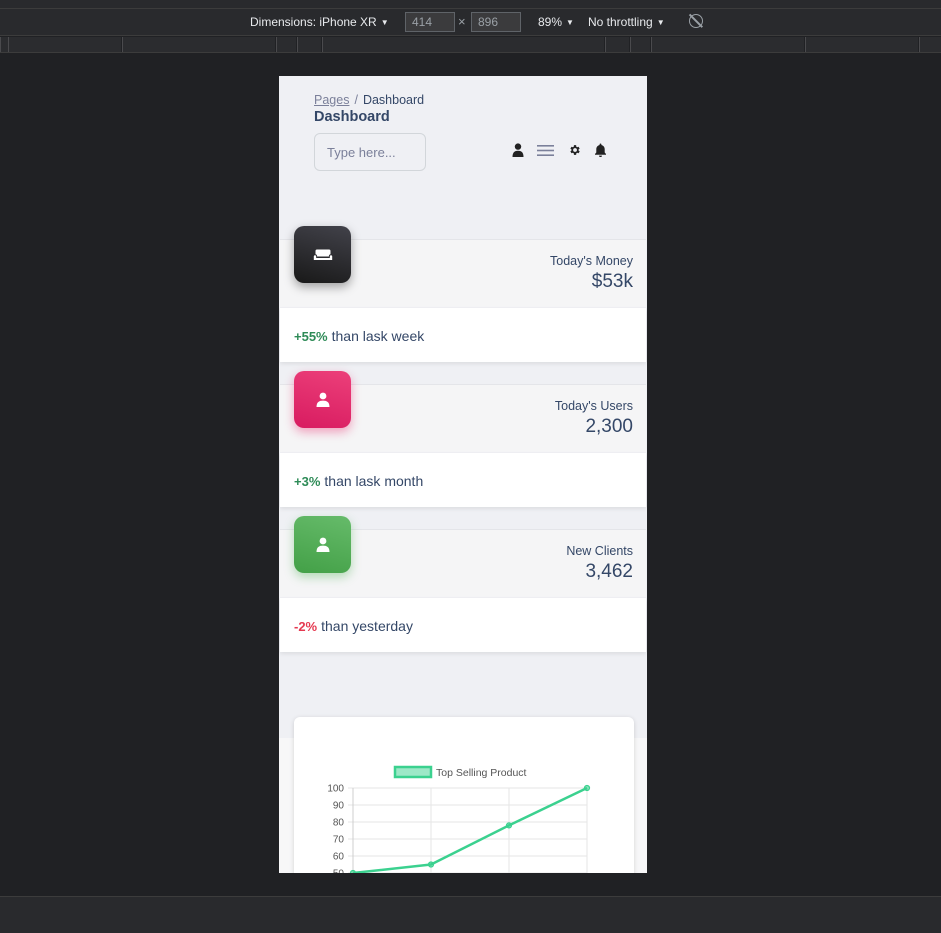 The image size is (941, 933). What do you see at coordinates (306, 626) in the screenshot?
I see `stat-change: -2%` at bounding box center [306, 626].